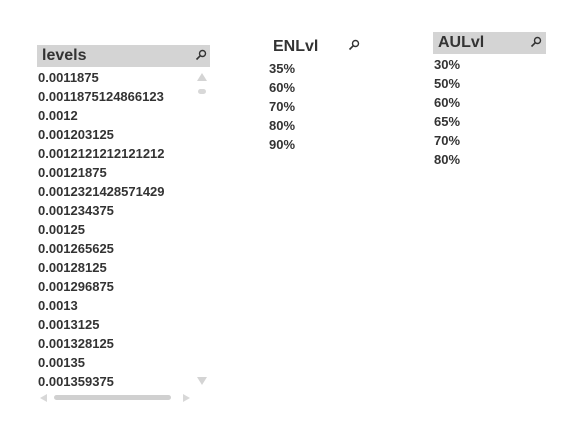  Describe the element at coordinates (101, 191) in the screenshot. I see `list-item: 0.0012321428571429` at that location.